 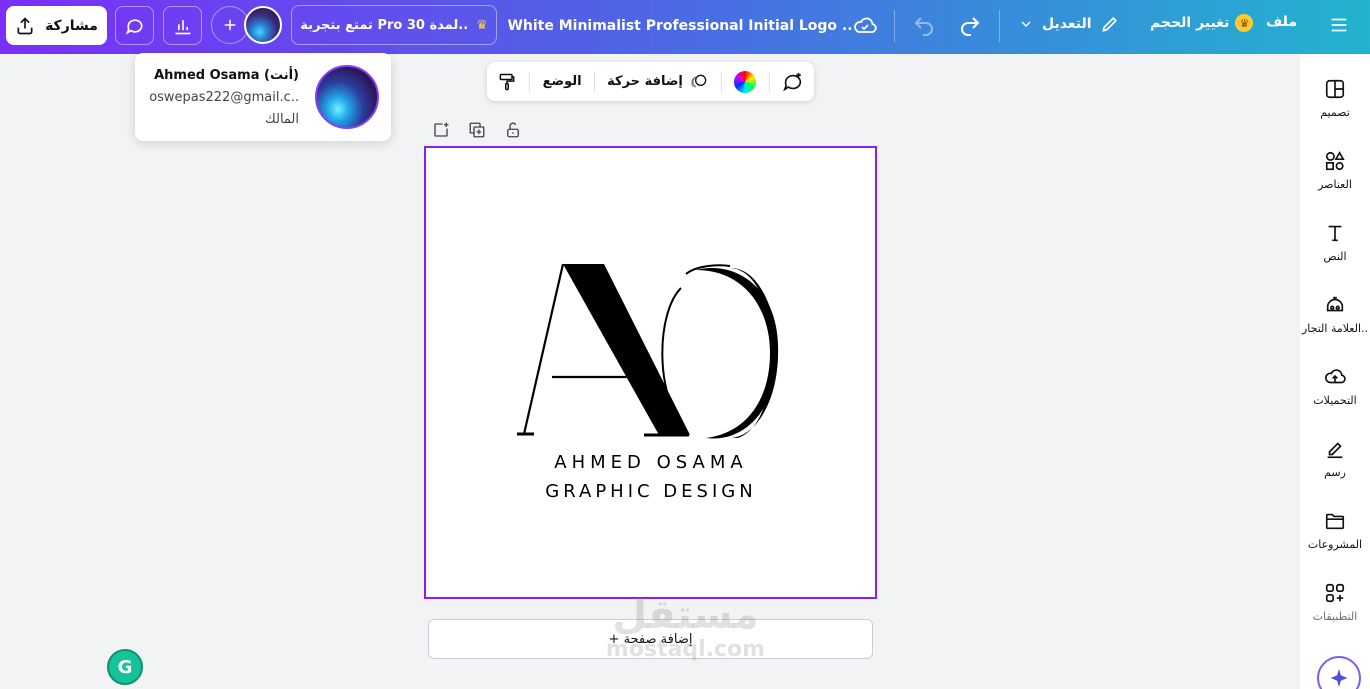 I want to click on animate-label: إضافة حركة, so click(x=645, y=81).